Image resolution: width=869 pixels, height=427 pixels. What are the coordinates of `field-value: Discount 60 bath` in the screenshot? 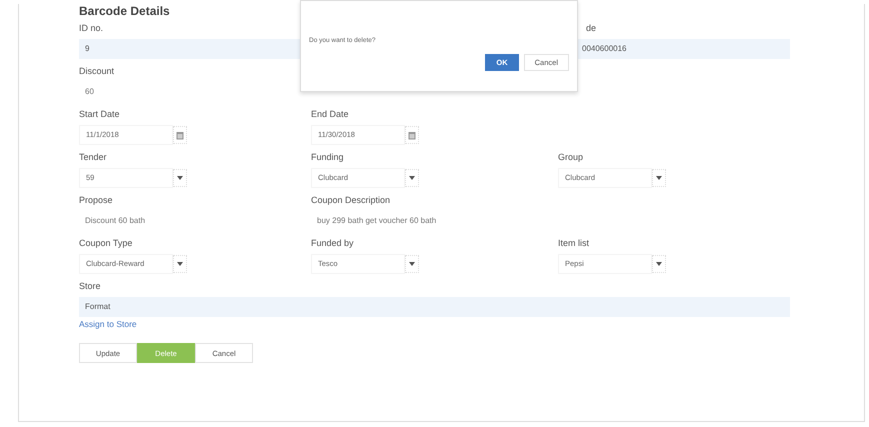 It's located at (115, 221).